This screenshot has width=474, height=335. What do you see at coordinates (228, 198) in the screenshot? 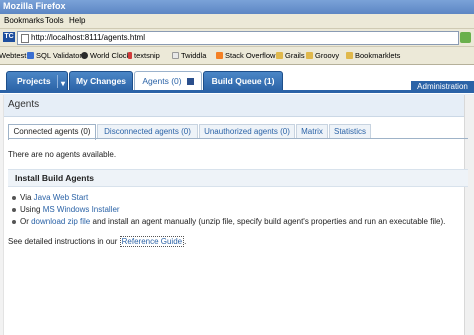
I see `list-item: Via Java Web Start` at bounding box center [228, 198].